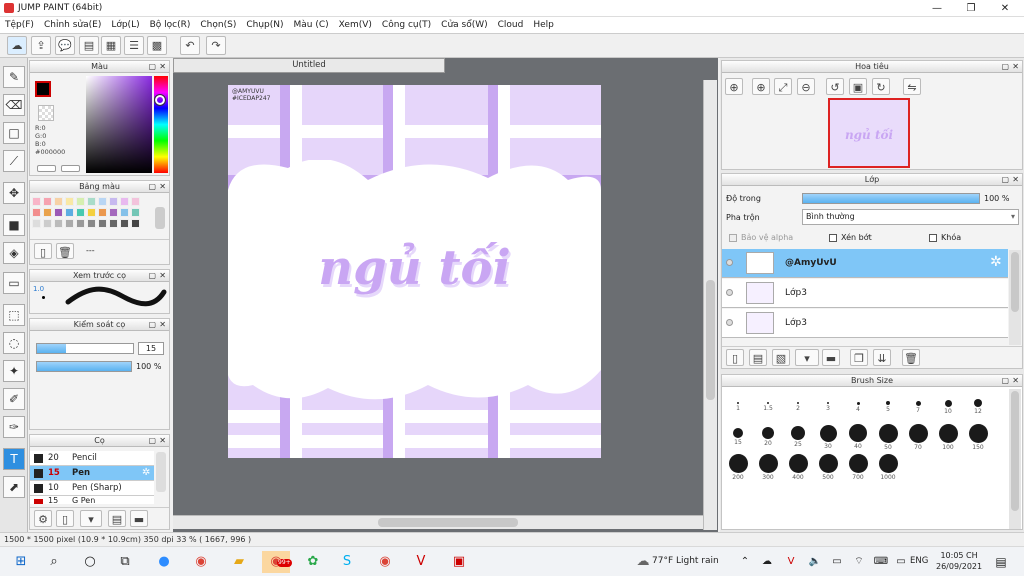  What do you see at coordinates (511, 25) in the screenshot?
I see `menu-cloud: Cloud` at bounding box center [511, 25].